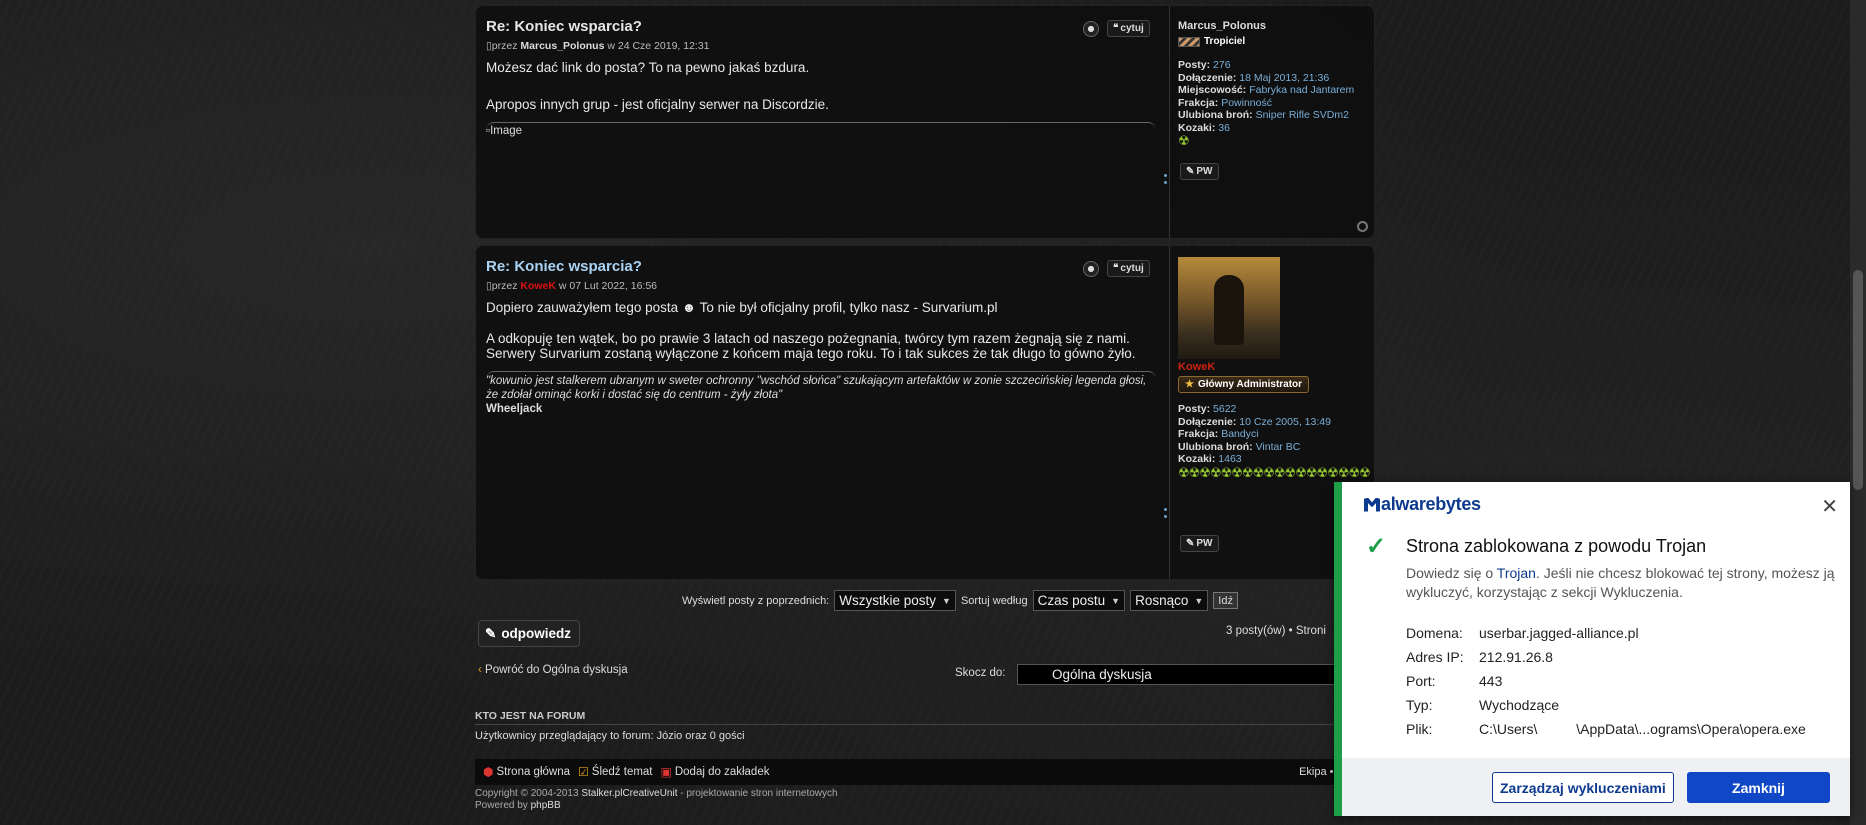 The width and height of the screenshot is (1866, 825). Describe the element at coordinates (1829, 506) in the screenshot. I see `close-icon: ✕` at that location.